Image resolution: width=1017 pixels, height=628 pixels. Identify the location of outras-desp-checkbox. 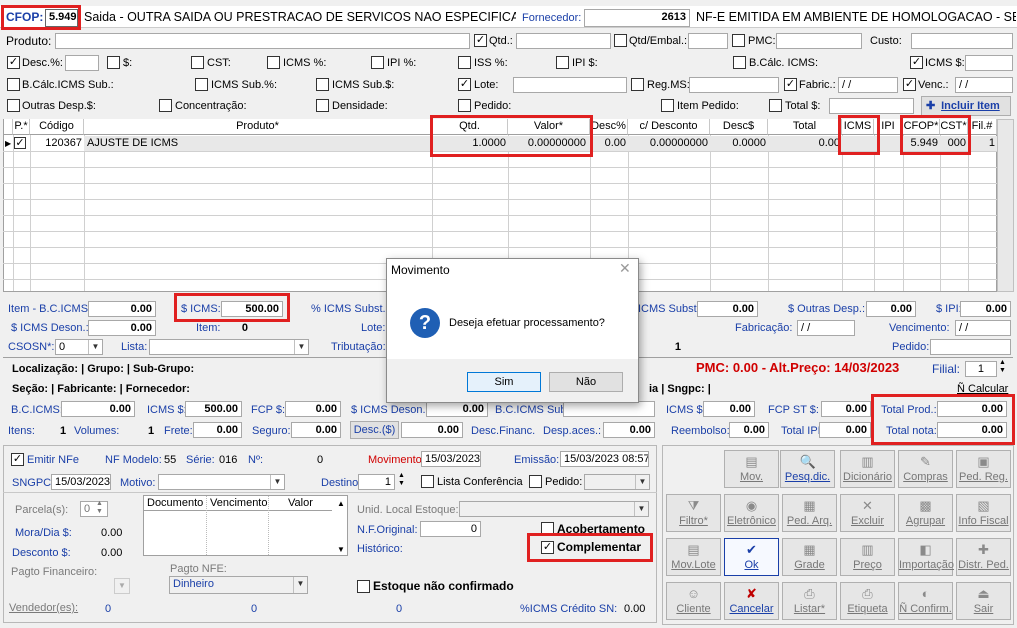
(13, 105).